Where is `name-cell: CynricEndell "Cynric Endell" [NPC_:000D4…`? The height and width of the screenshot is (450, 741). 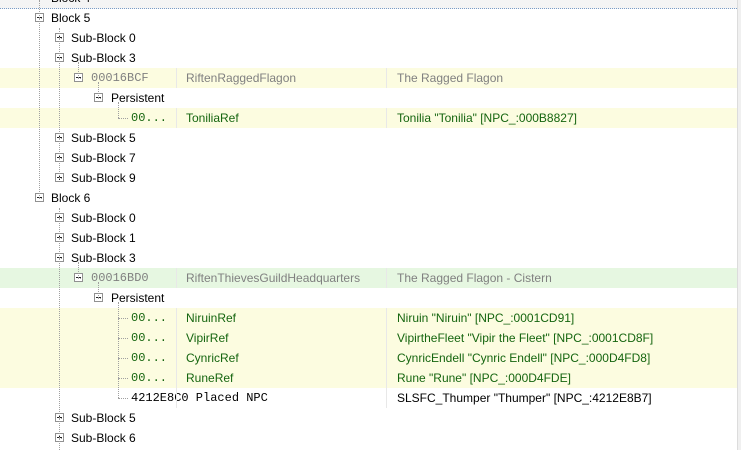 name-cell: CynricEndell "Cynric Endell" [NPC_:000D4… is located at coordinates (524, 358).